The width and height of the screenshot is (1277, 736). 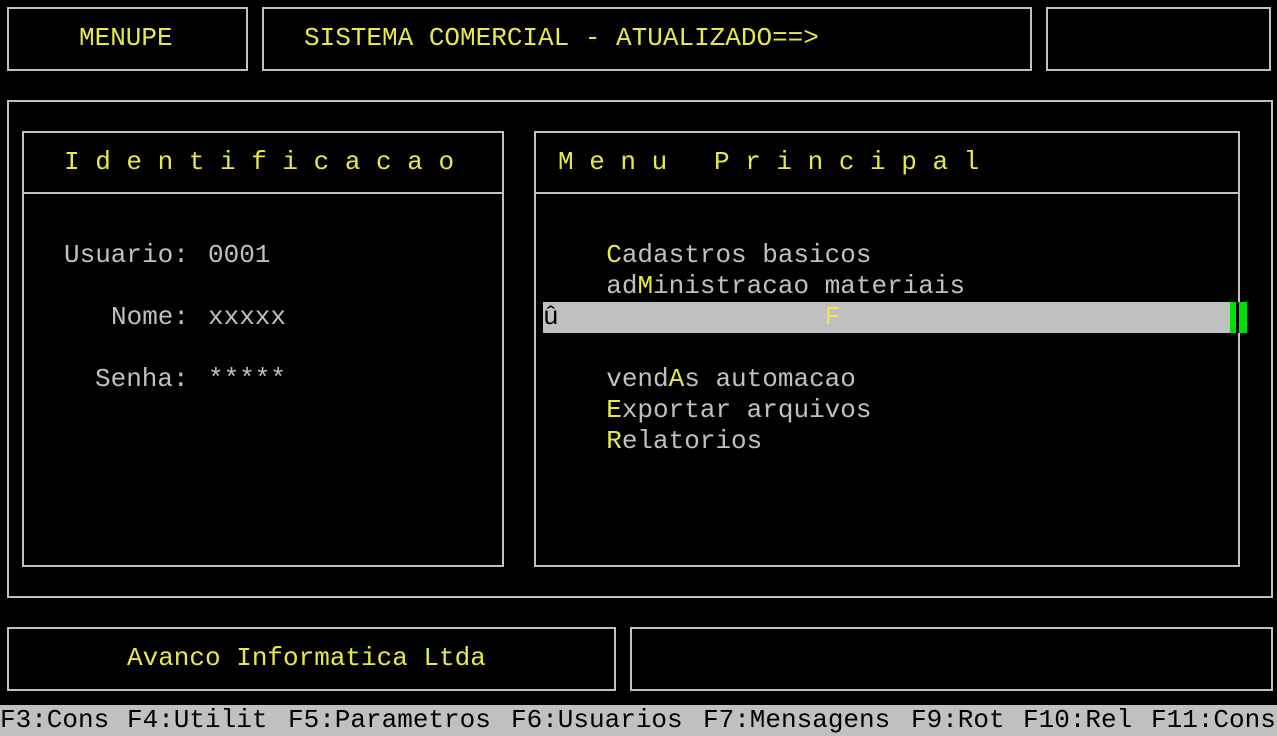 What do you see at coordinates (247, 379) in the screenshot?
I see `password-field: *****` at bounding box center [247, 379].